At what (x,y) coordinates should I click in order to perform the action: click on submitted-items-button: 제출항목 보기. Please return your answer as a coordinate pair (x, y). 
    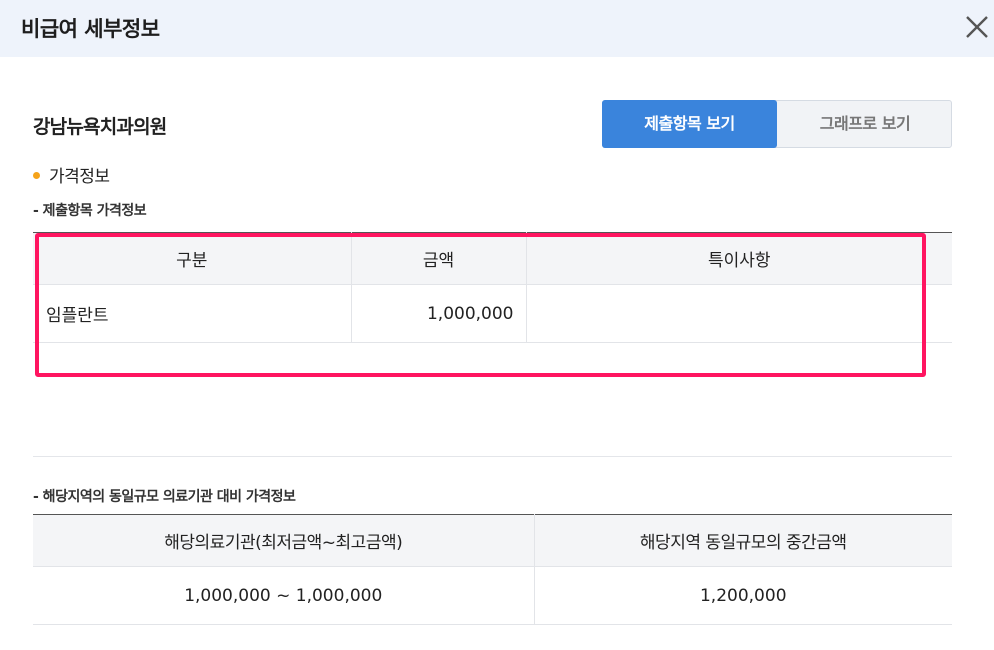
    Looking at the image, I should click on (689, 124).